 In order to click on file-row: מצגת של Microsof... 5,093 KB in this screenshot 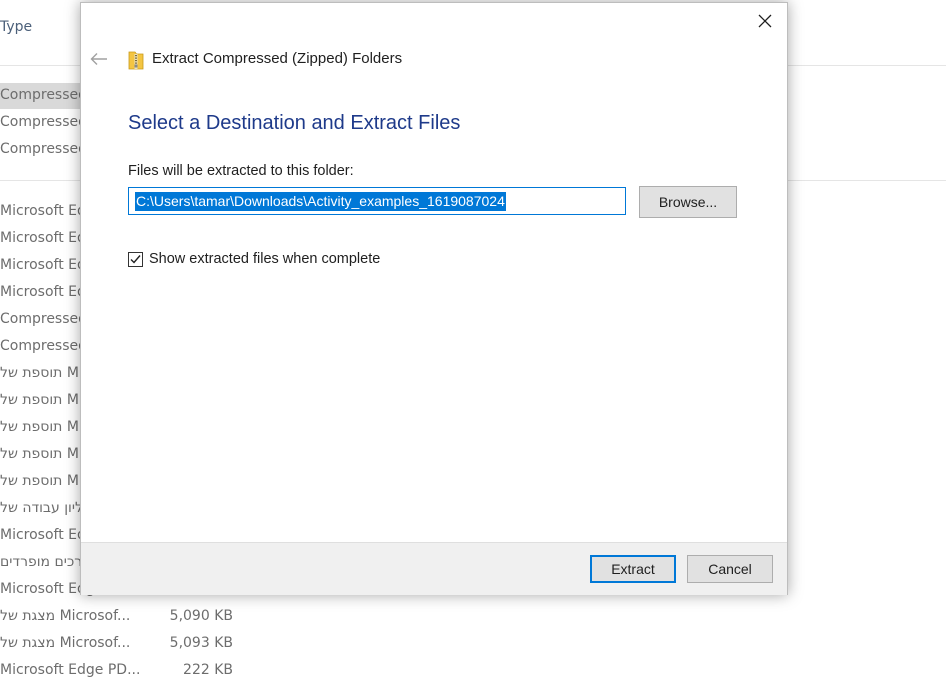, I will do `click(130, 644)`.